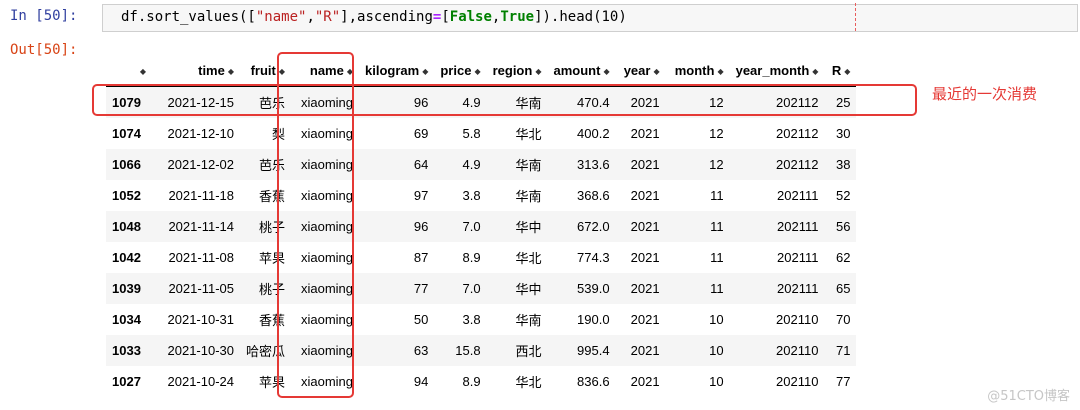 The image size is (1080, 410). What do you see at coordinates (460, 71) in the screenshot?
I see `column-header: price ◆` at bounding box center [460, 71].